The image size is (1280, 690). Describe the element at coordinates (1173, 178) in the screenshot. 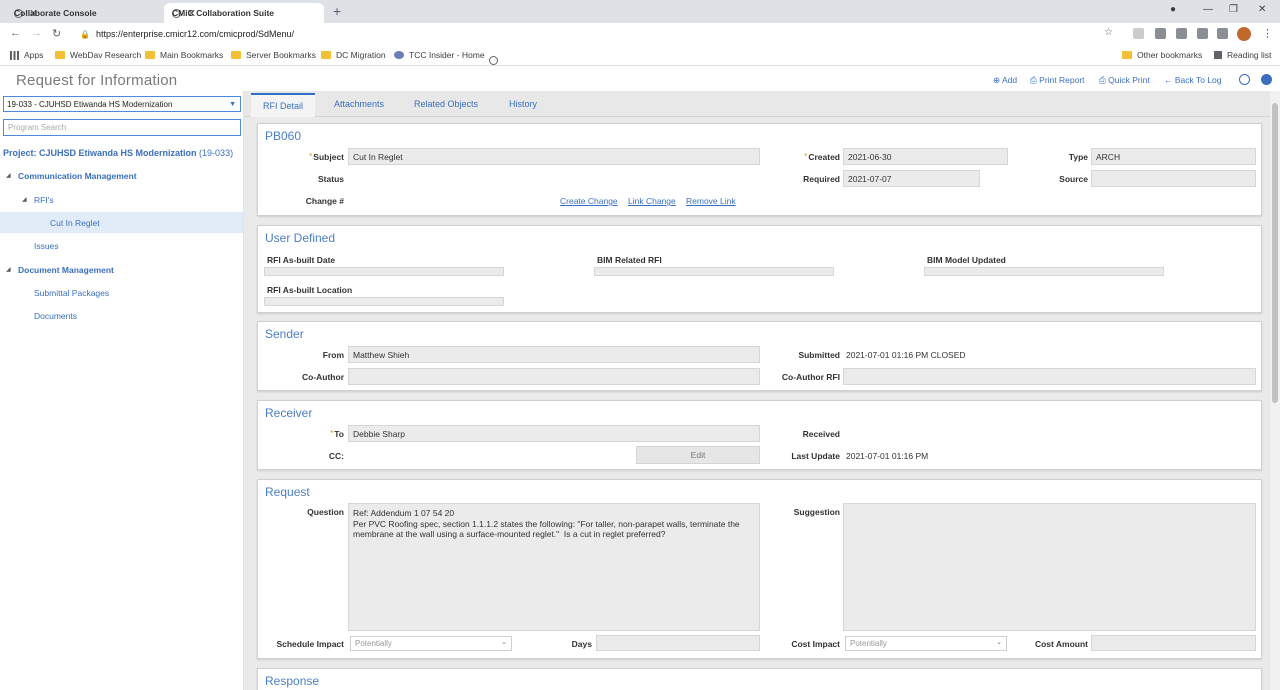

I see `source-field` at that location.